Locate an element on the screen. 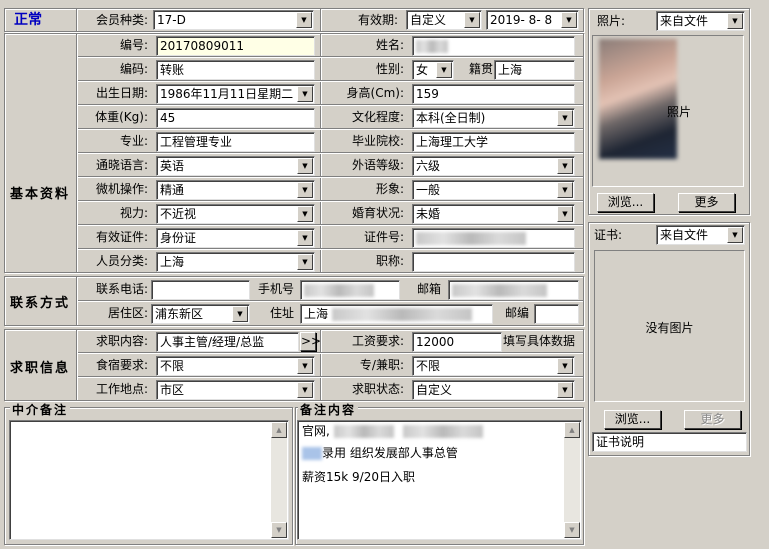 This screenshot has width=769, height=549. phone-label: 联系电话: is located at coordinates (121, 289).